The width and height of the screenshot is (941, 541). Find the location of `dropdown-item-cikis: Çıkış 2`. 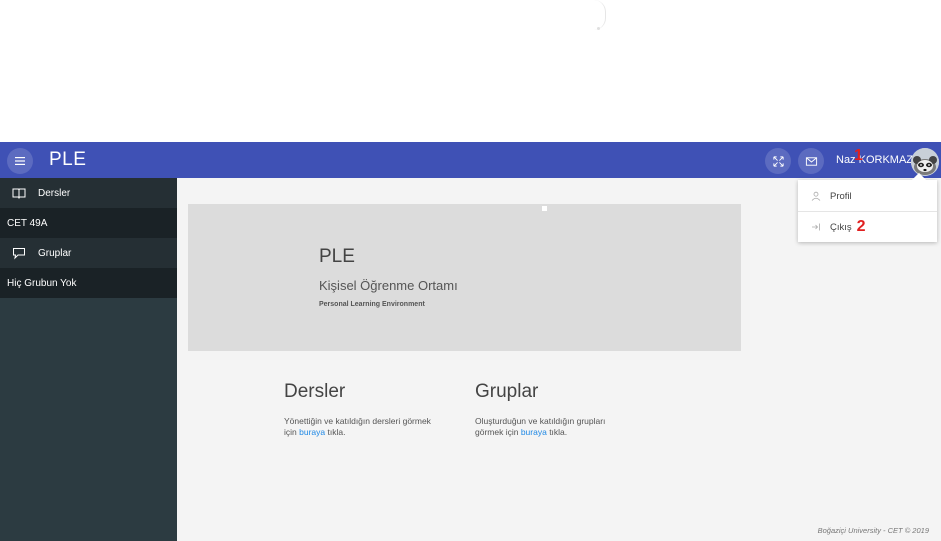

dropdown-item-cikis: Çıkış 2 is located at coordinates (867, 227).